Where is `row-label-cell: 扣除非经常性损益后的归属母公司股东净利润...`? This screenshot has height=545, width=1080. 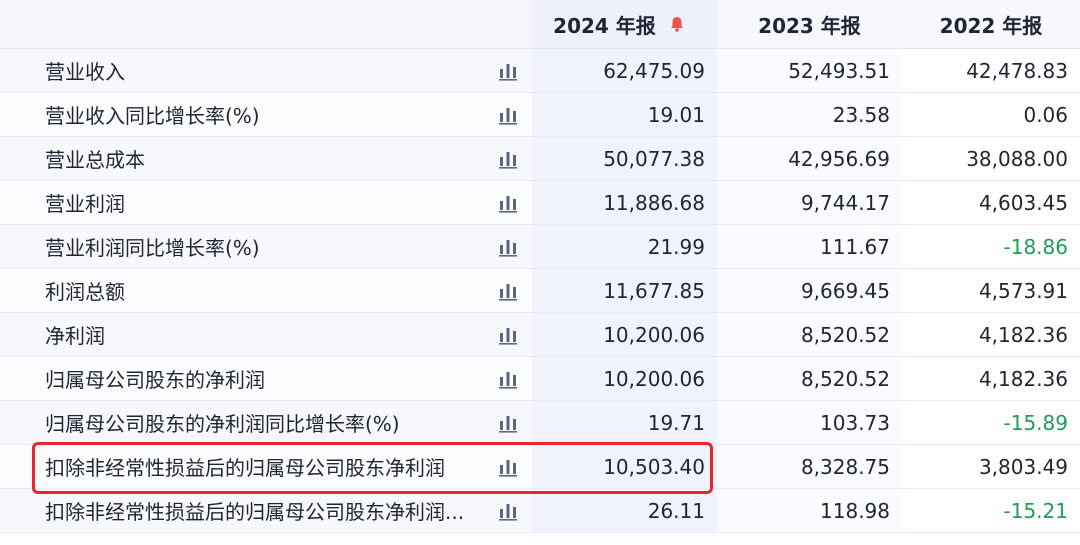
row-label-cell: 扣除非经常性损益后的归属母公司股东净利润... is located at coordinates (266, 511).